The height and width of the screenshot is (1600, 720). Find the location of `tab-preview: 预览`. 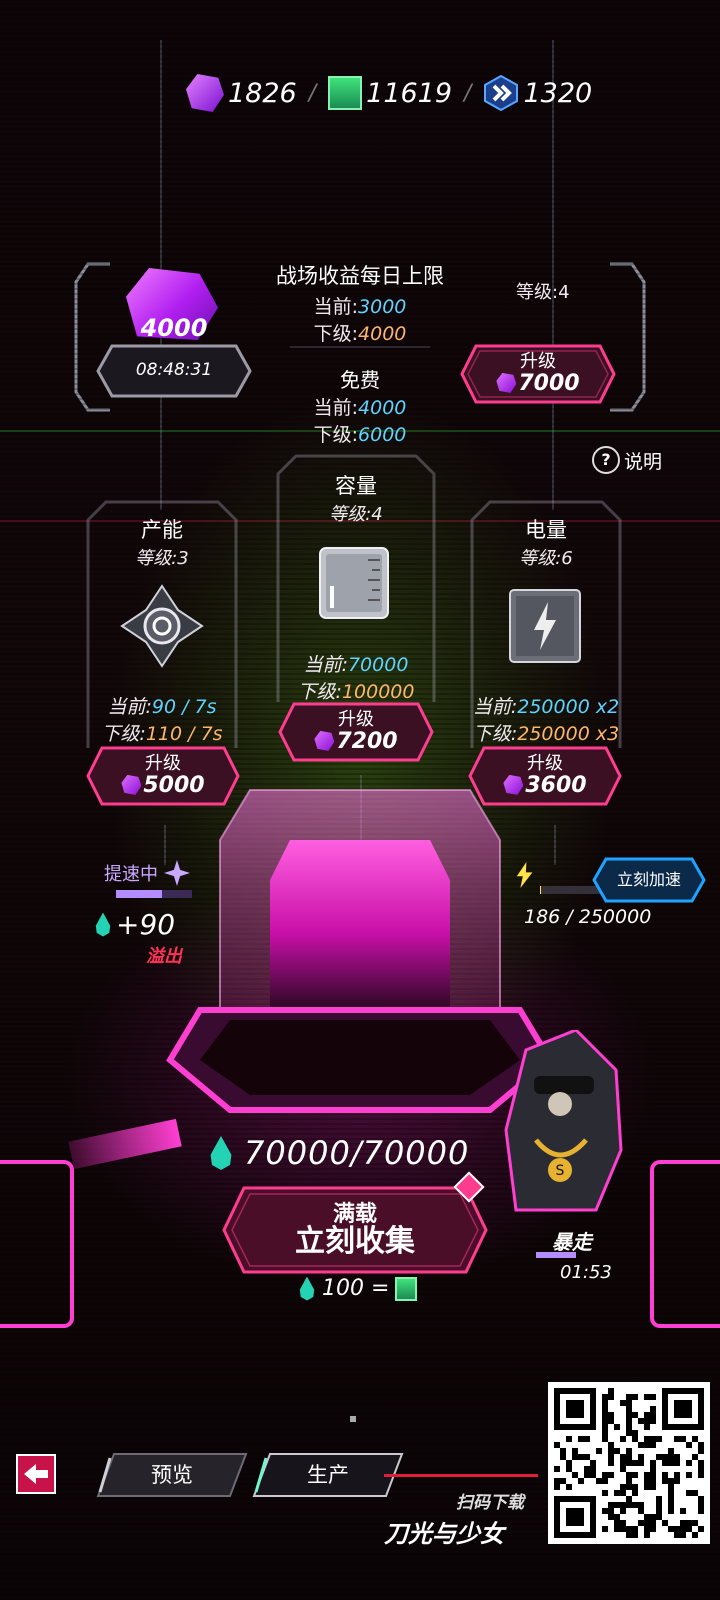

tab-preview: 预览 is located at coordinates (172, 1475).